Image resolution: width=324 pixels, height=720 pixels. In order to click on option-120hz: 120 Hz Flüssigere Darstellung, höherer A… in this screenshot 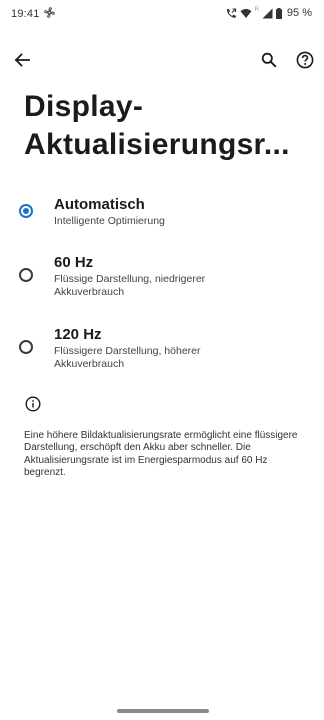, I will do `click(162, 350)`.